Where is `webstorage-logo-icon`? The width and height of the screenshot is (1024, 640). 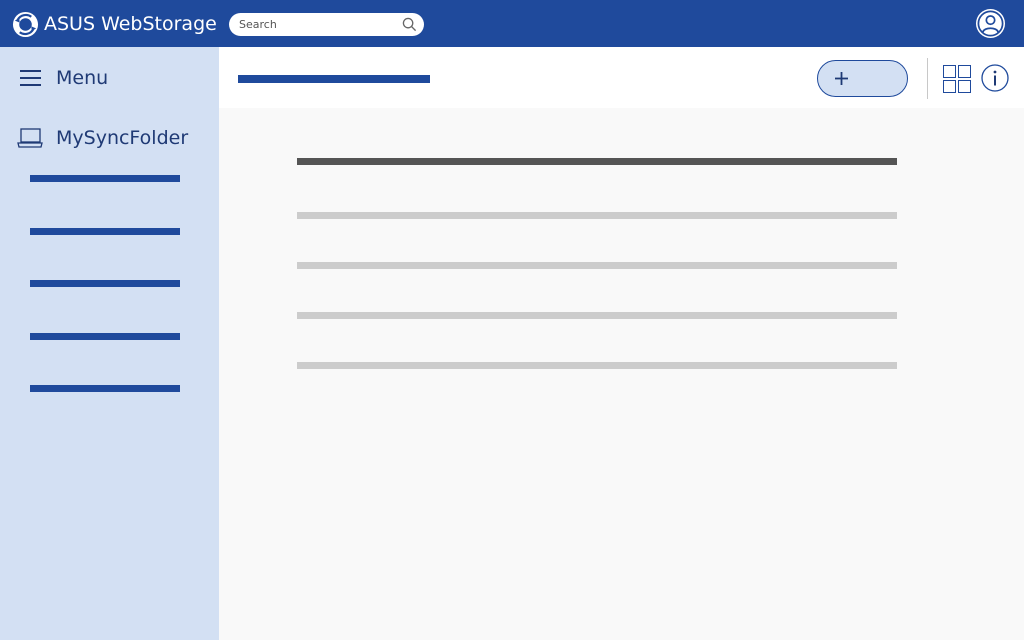
webstorage-logo-icon is located at coordinates (25, 24).